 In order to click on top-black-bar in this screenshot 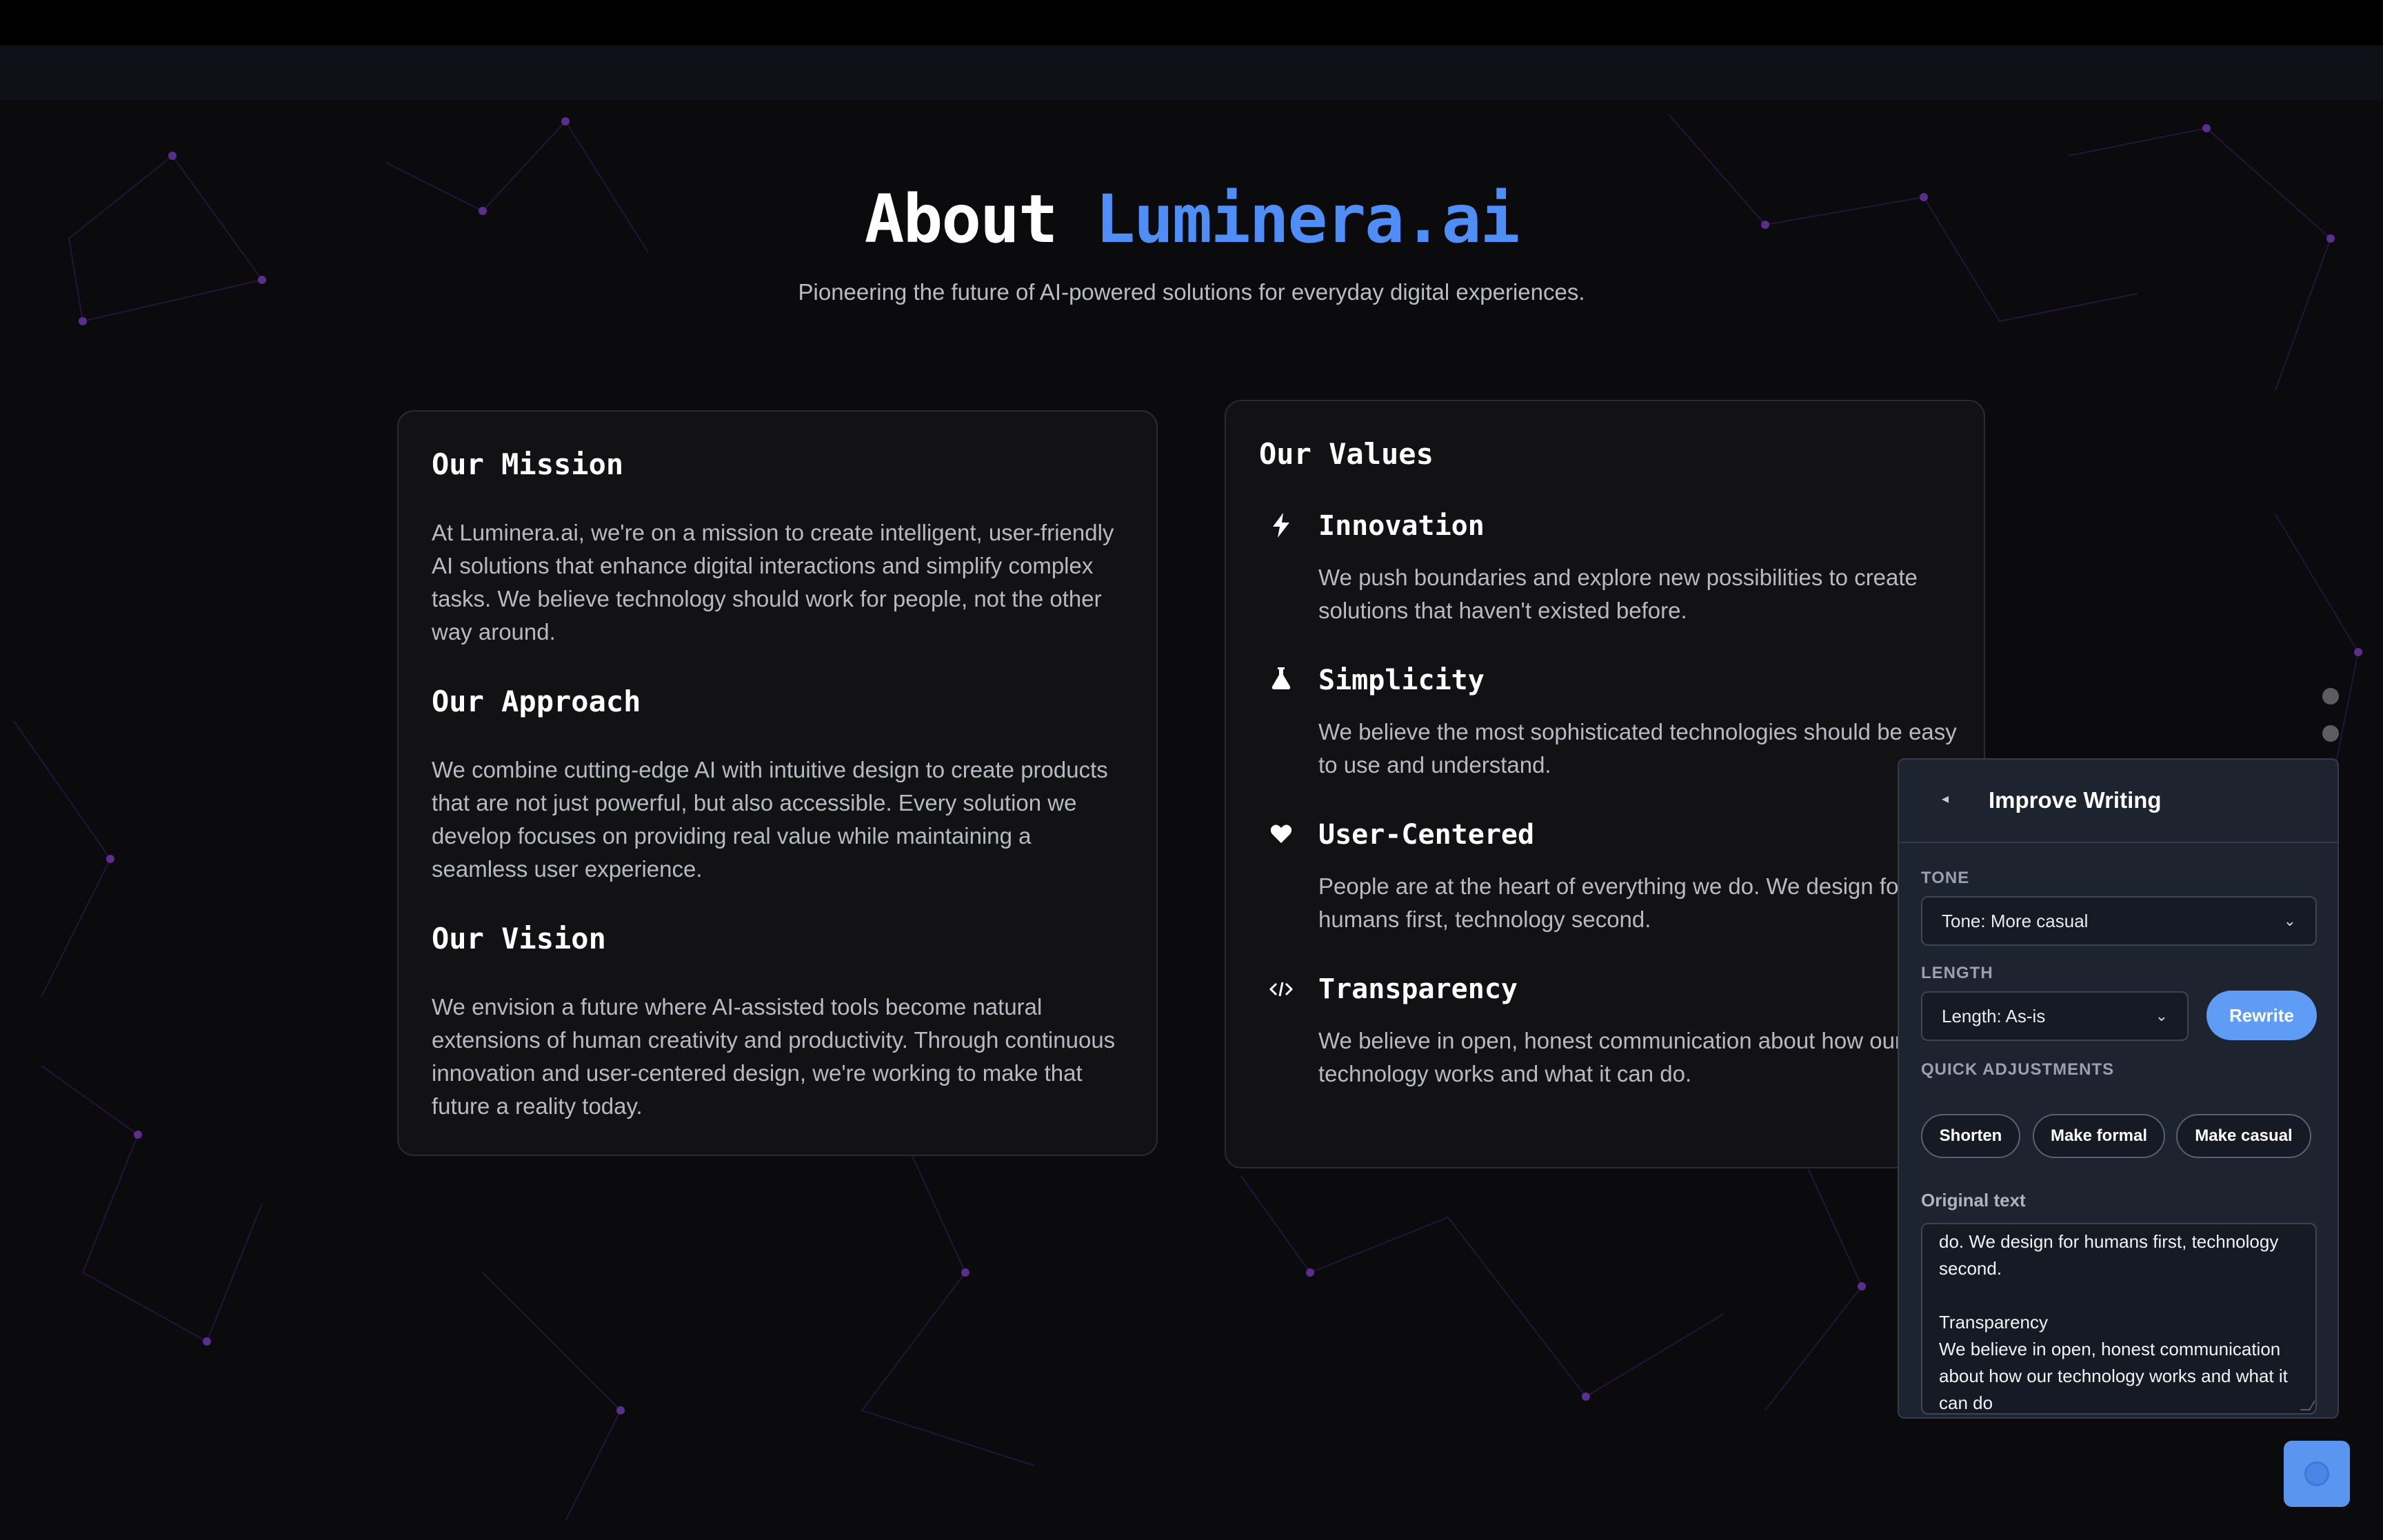, I will do `click(1191, 22)`.